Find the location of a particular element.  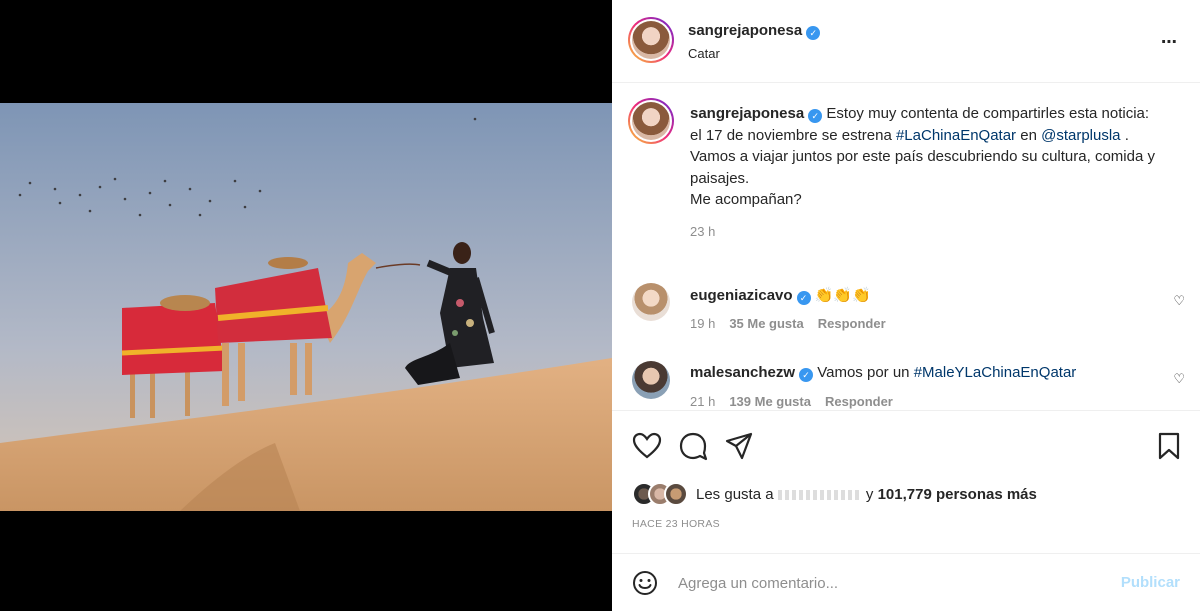

likes-count-link: 101,779 personas más is located at coordinates (957, 494).